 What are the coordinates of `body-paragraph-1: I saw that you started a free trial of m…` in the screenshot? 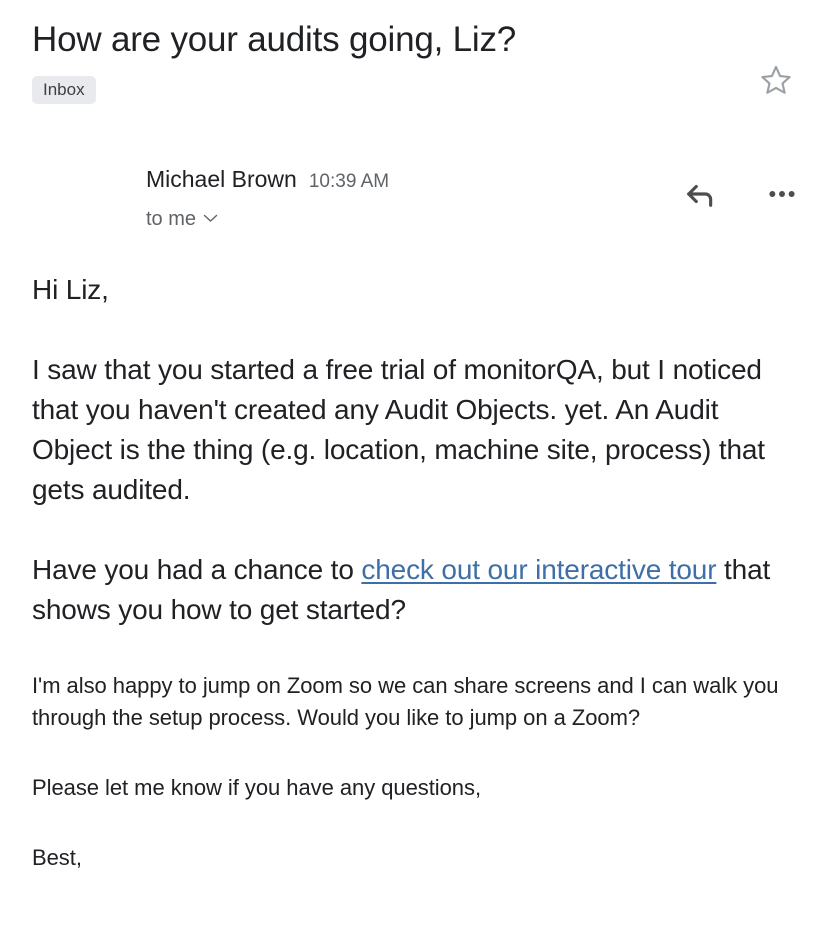 It's located at (398, 429).